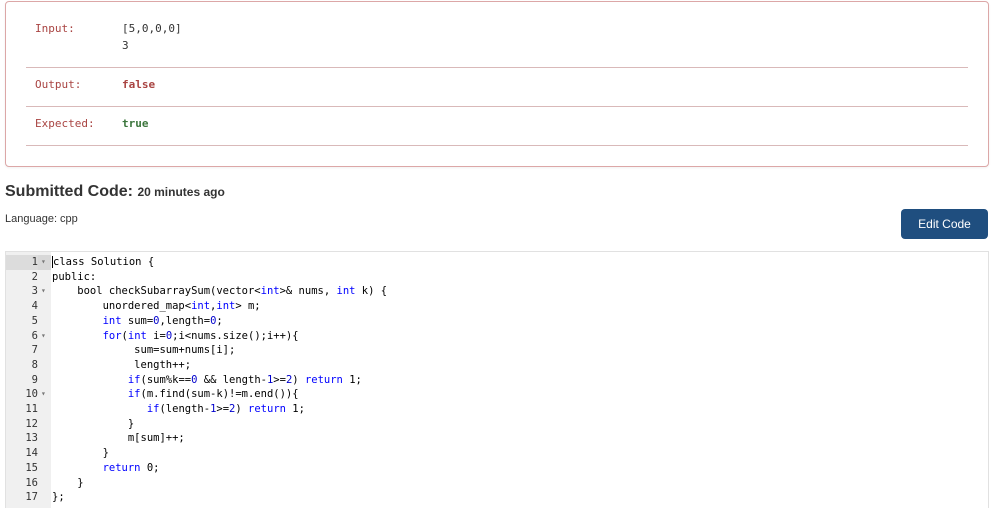  Describe the element at coordinates (74, 276) in the screenshot. I see `code-text: public:` at that location.